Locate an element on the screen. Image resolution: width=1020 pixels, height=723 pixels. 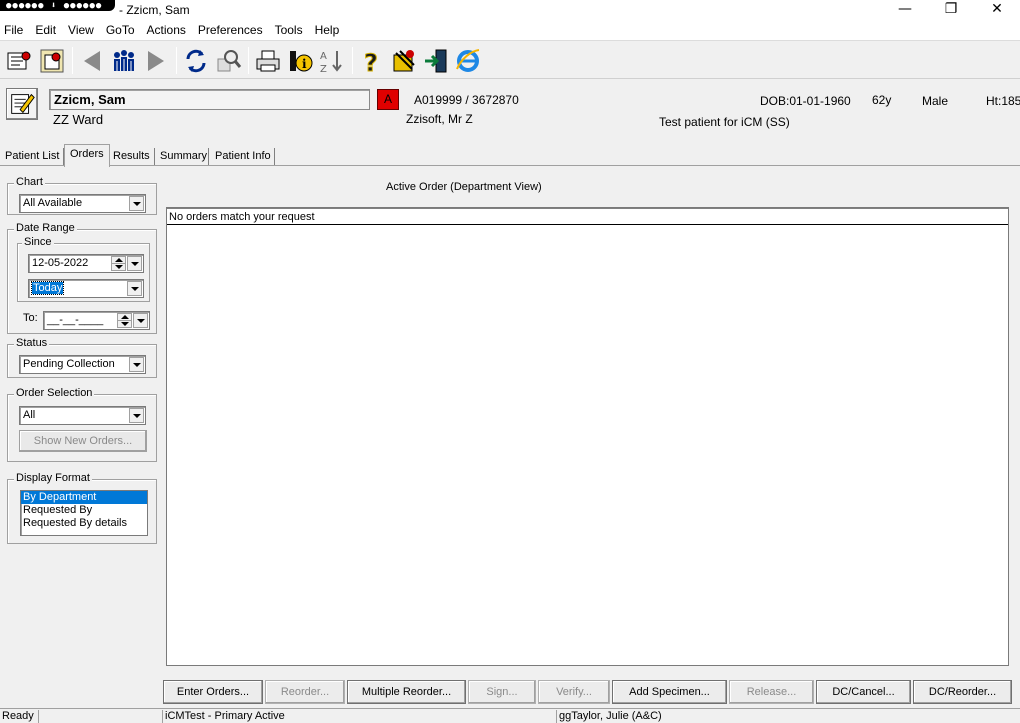
search-icon is located at coordinates (228, 61).